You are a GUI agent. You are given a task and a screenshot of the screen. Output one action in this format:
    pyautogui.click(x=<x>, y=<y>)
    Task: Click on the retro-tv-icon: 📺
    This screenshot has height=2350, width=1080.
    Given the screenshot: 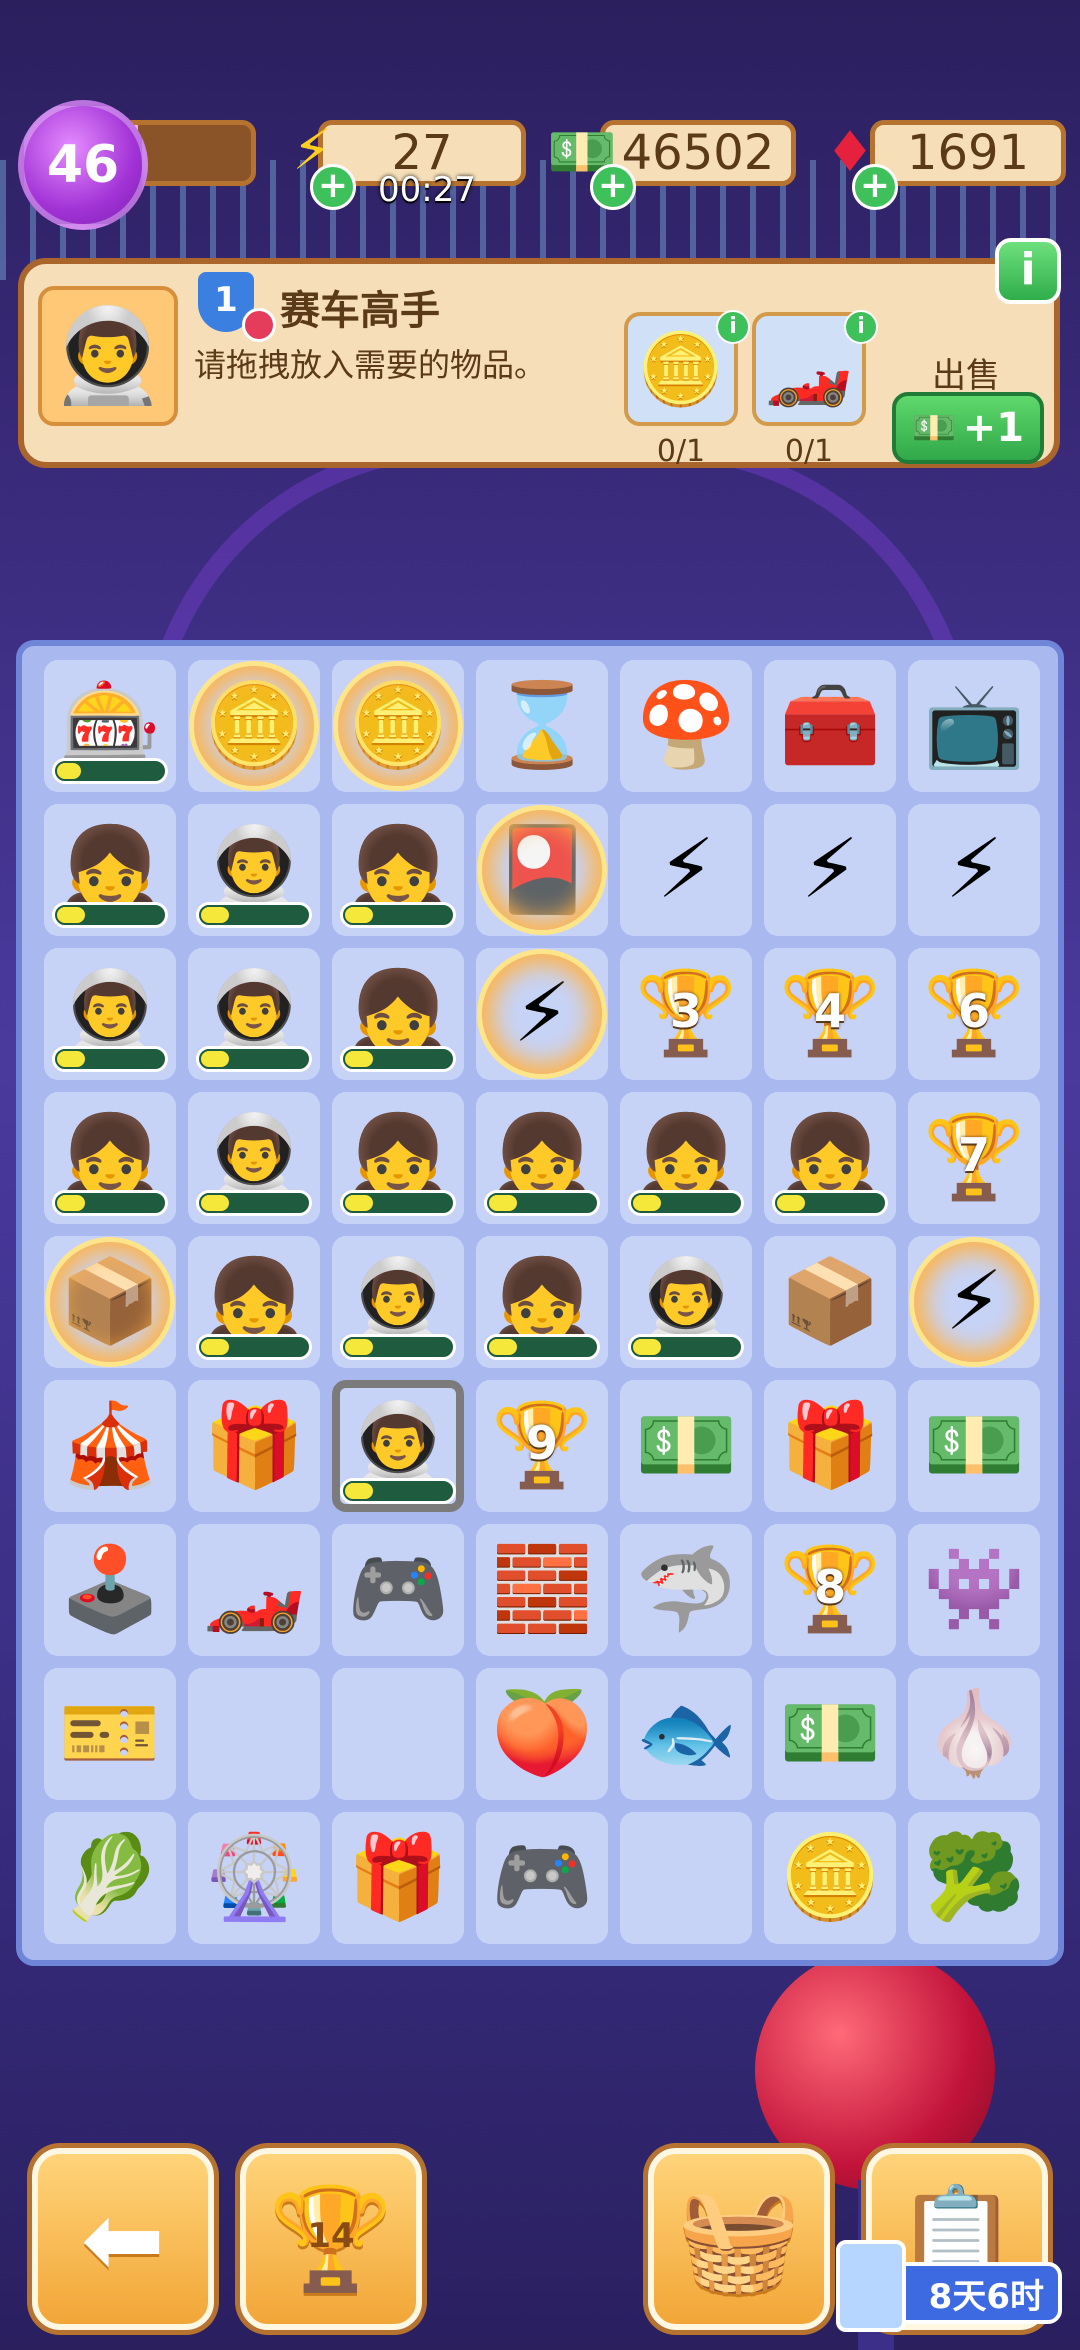 What is the action you would take?
    pyautogui.click(x=974, y=725)
    